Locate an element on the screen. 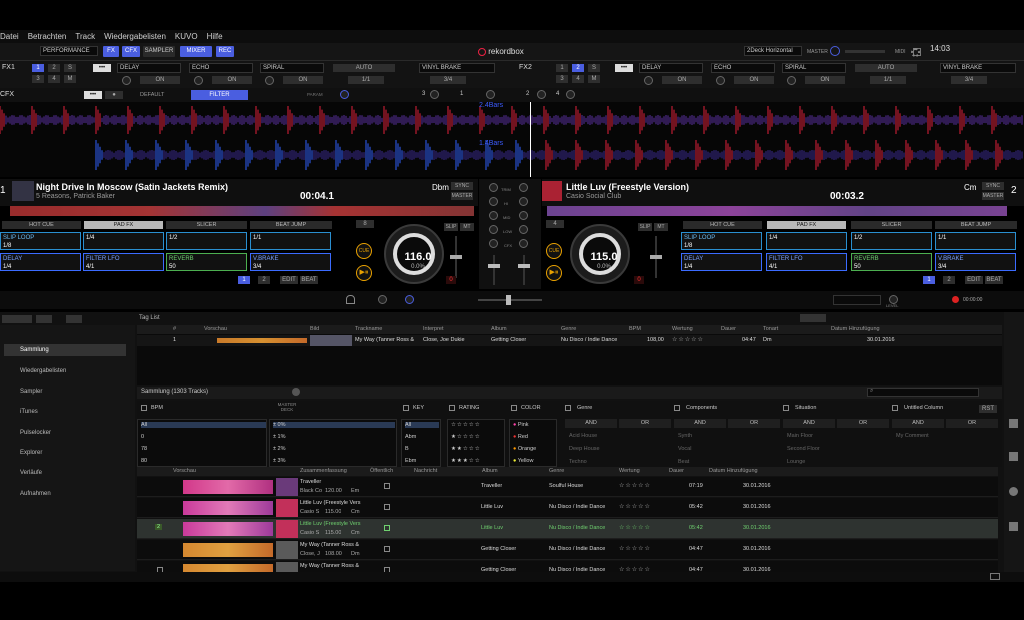  situation-and-button: AND is located at coordinates (809, 423).